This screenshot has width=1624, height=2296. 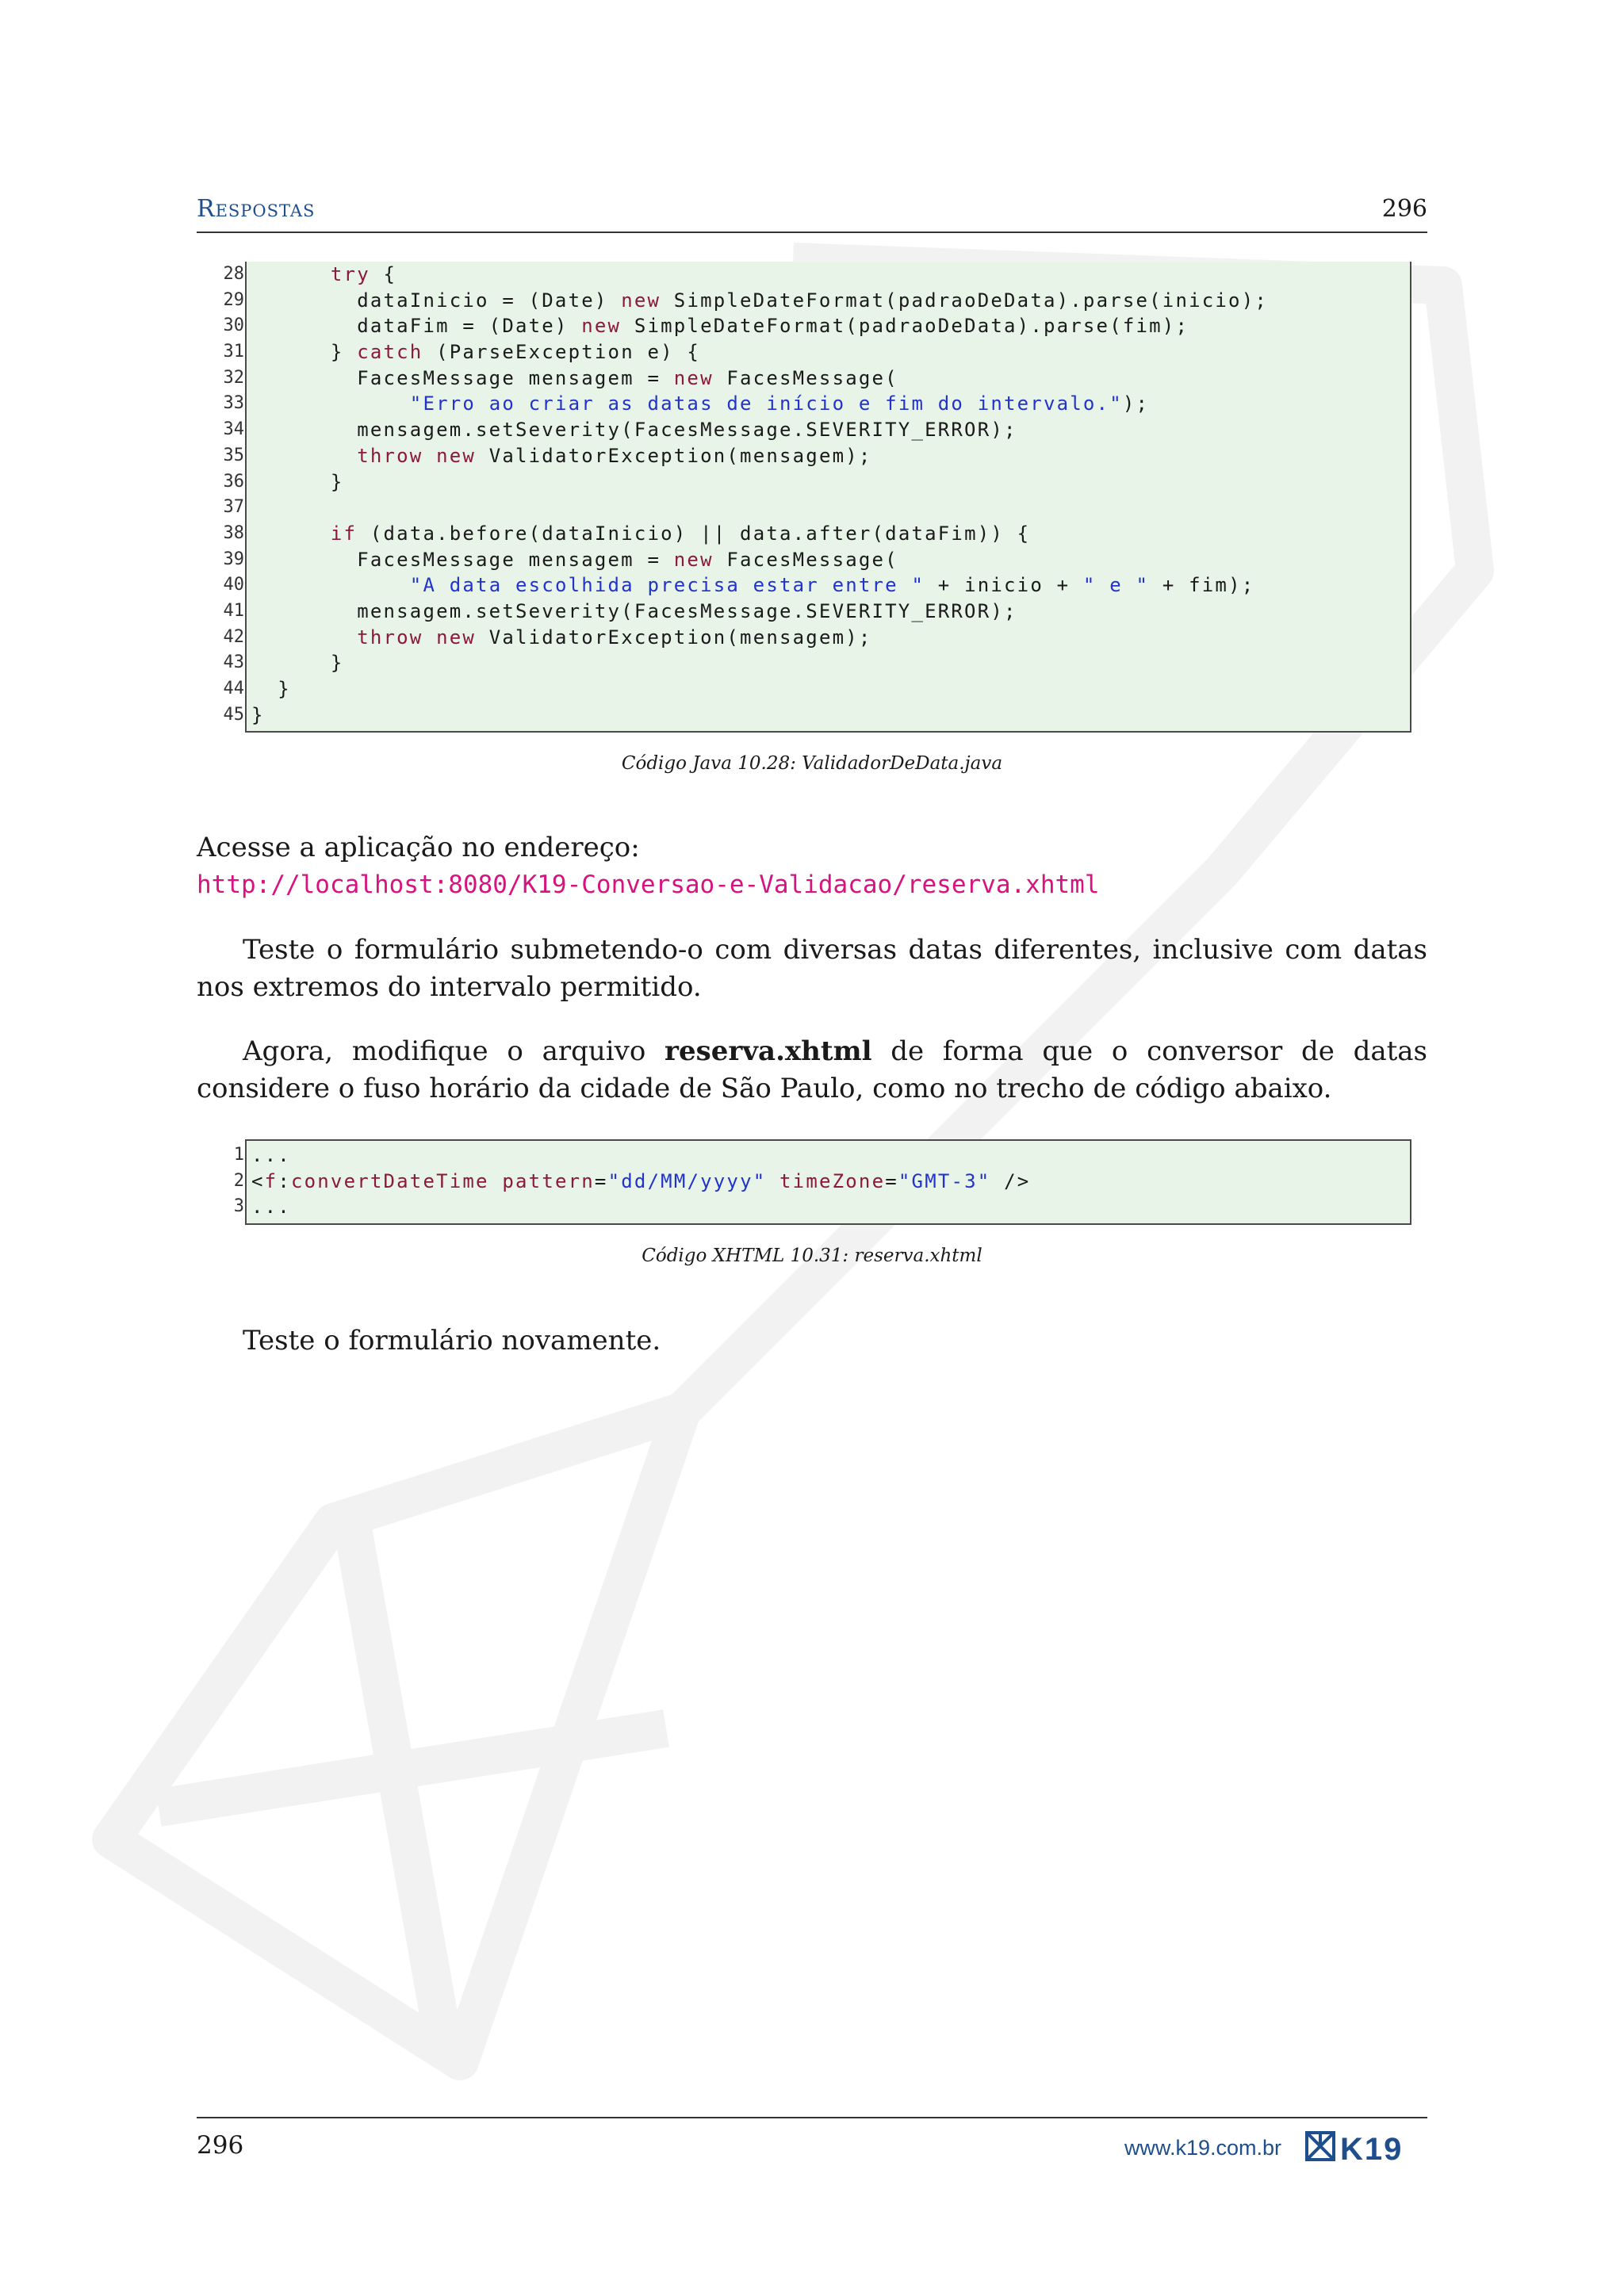 What do you see at coordinates (234, 507) in the screenshot?
I see `line-number: 37` at bounding box center [234, 507].